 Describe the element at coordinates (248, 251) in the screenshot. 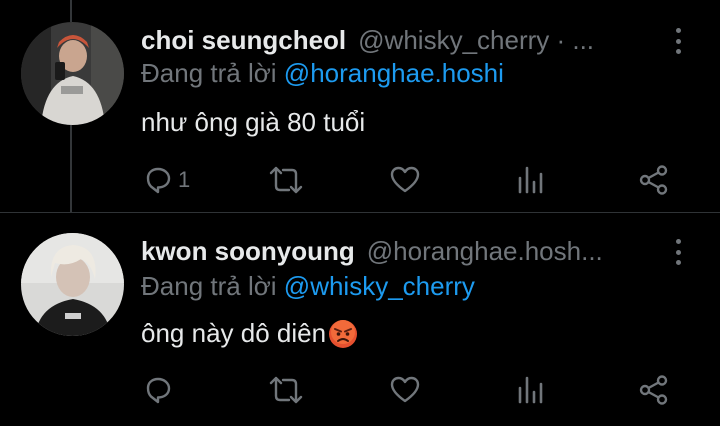

I see `display-name: kwon soonyoung` at that location.